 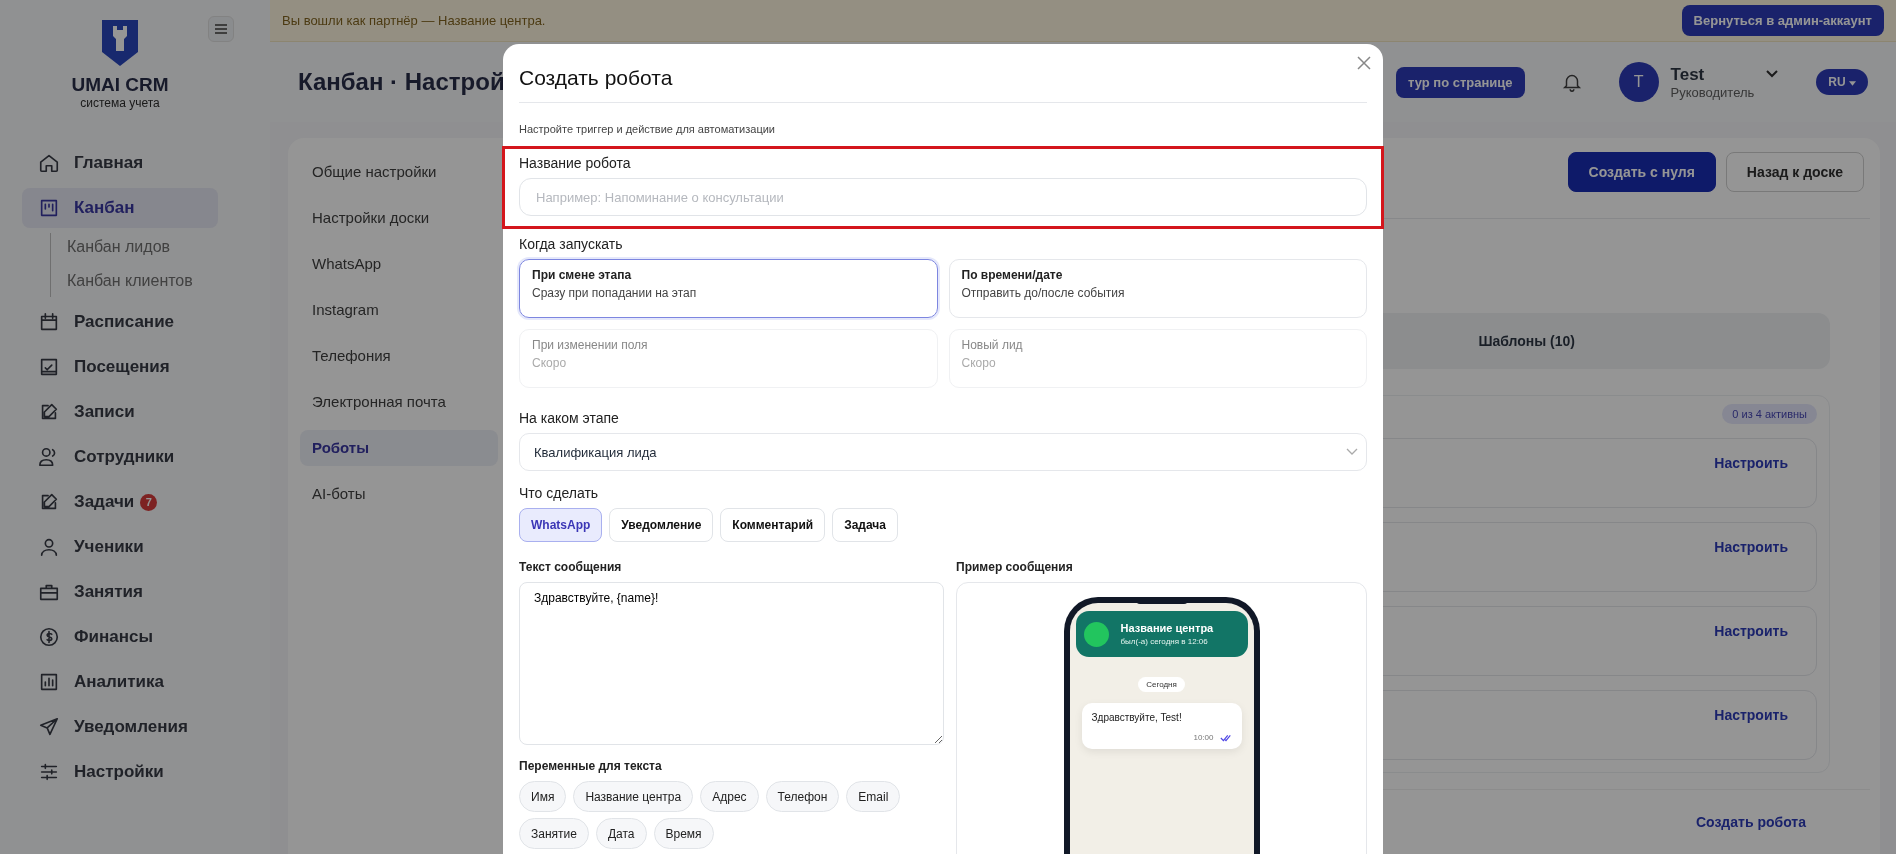 What do you see at coordinates (943, 452) in the screenshot?
I see `stage-select: Квалификация лида` at bounding box center [943, 452].